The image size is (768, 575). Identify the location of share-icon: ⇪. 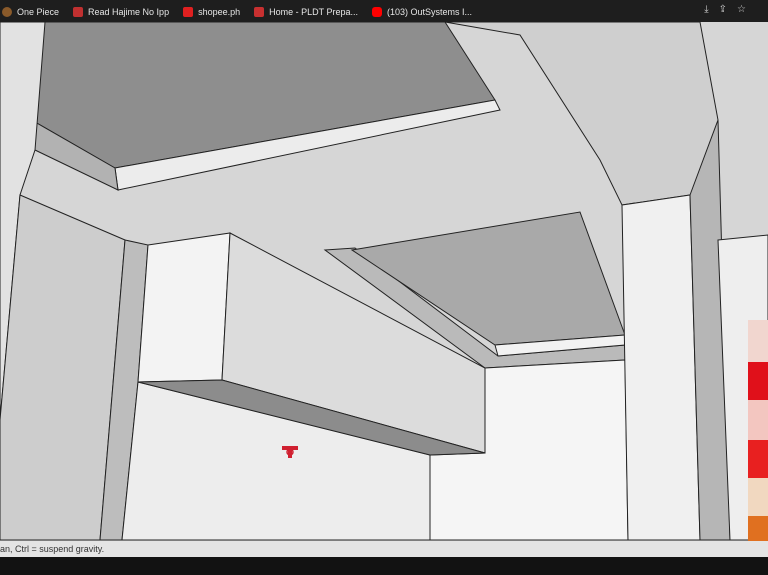
(723, 9).